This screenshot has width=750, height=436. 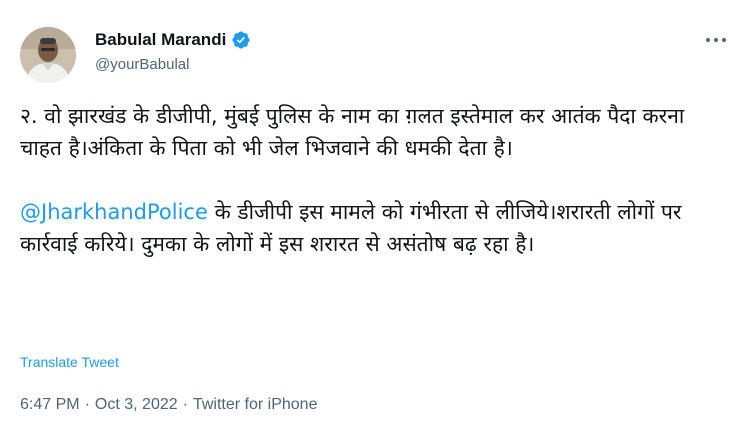 What do you see at coordinates (142, 64) in the screenshot?
I see `author-handle: @yourBabulal` at bounding box center [142, 64].